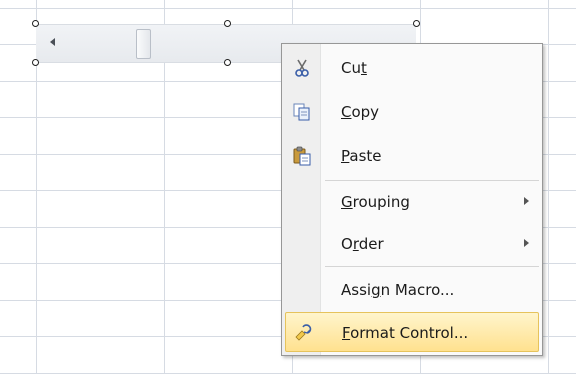 The image size is (576, 374). What do you see at coordinates (412, 244) in the screenshot?
I see `menu-item-order: Order` at bounding box center [412, 244].